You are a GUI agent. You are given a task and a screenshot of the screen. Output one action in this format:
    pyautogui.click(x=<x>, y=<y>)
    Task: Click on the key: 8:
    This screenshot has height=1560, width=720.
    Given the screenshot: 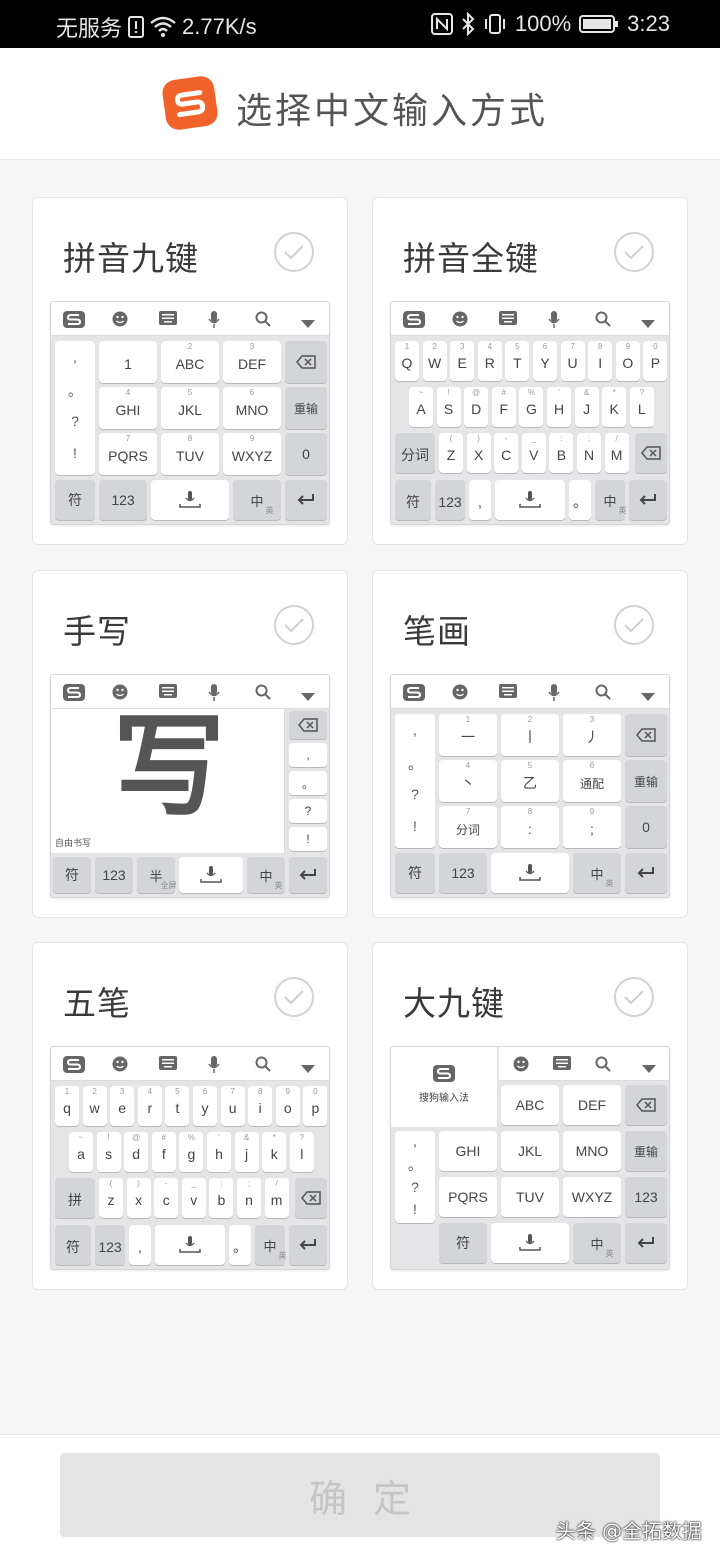 What is the action you would take?
    pyautogui.click(x=530, y=827)
    